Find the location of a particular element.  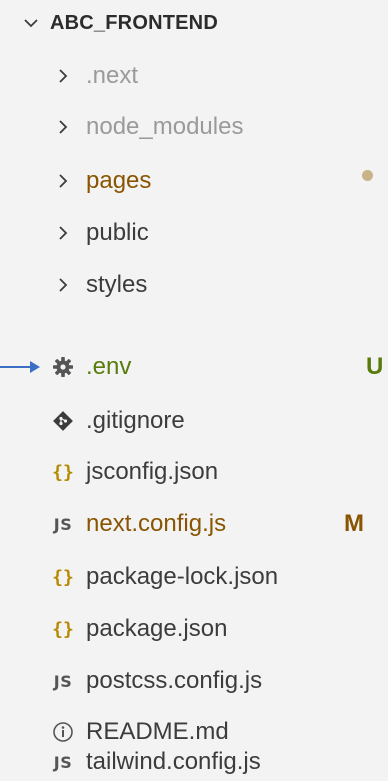

tree-item-label: public is located at coordinates (117, 232).